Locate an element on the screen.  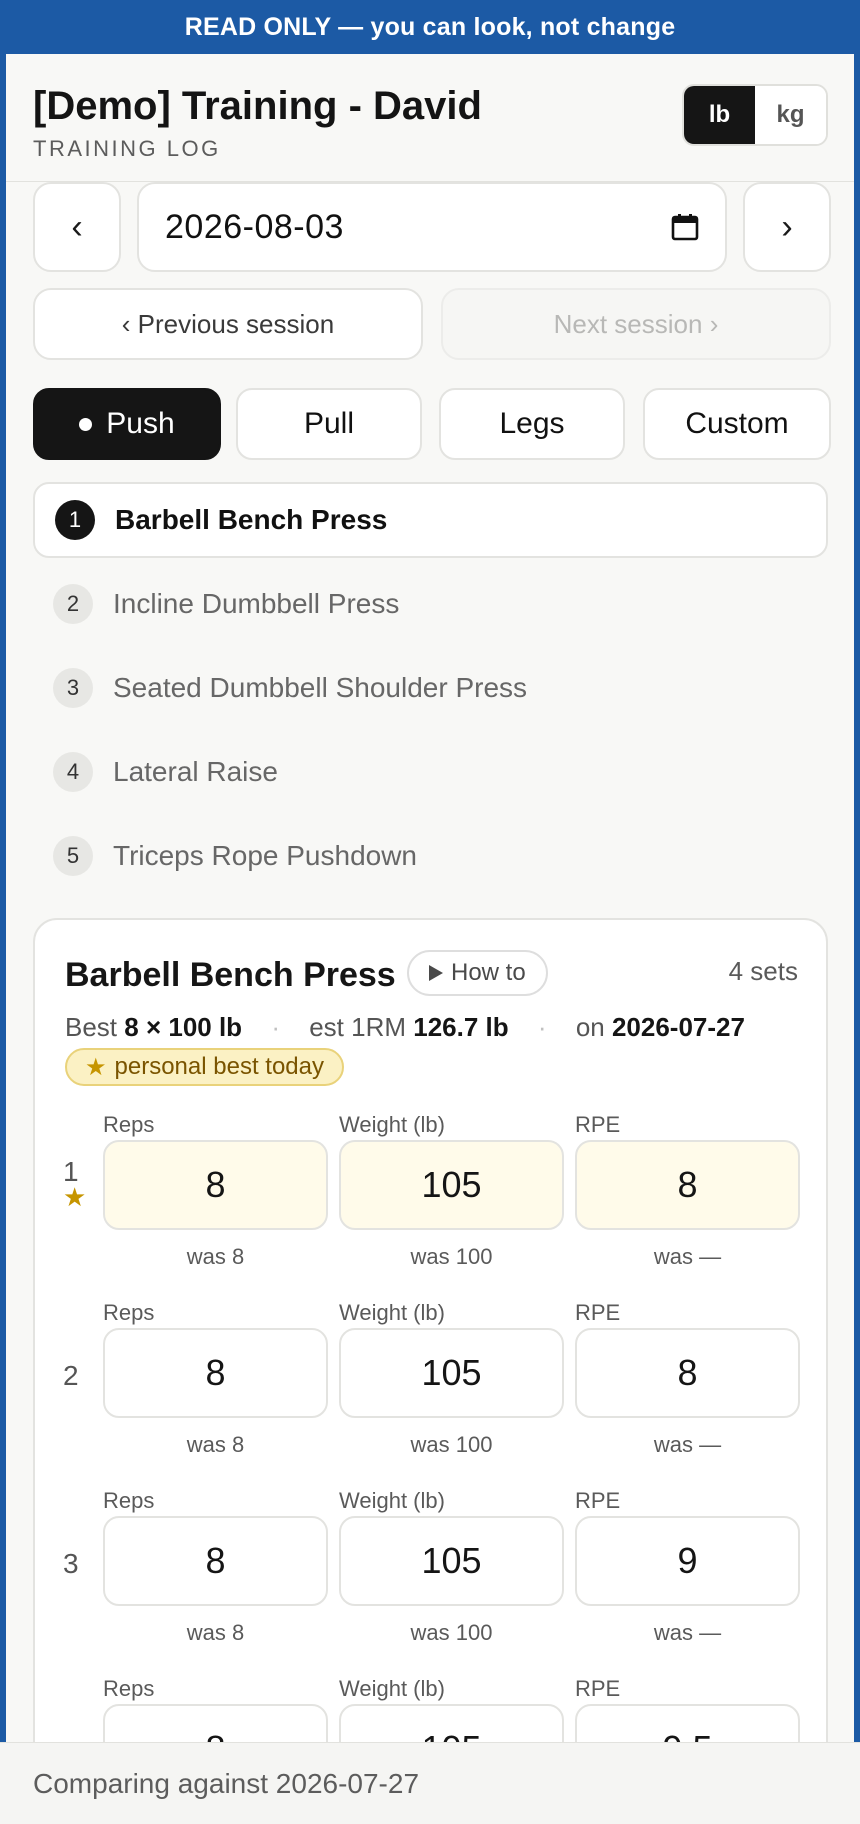
type-push-button: Push is located at coordinates (127, 424).